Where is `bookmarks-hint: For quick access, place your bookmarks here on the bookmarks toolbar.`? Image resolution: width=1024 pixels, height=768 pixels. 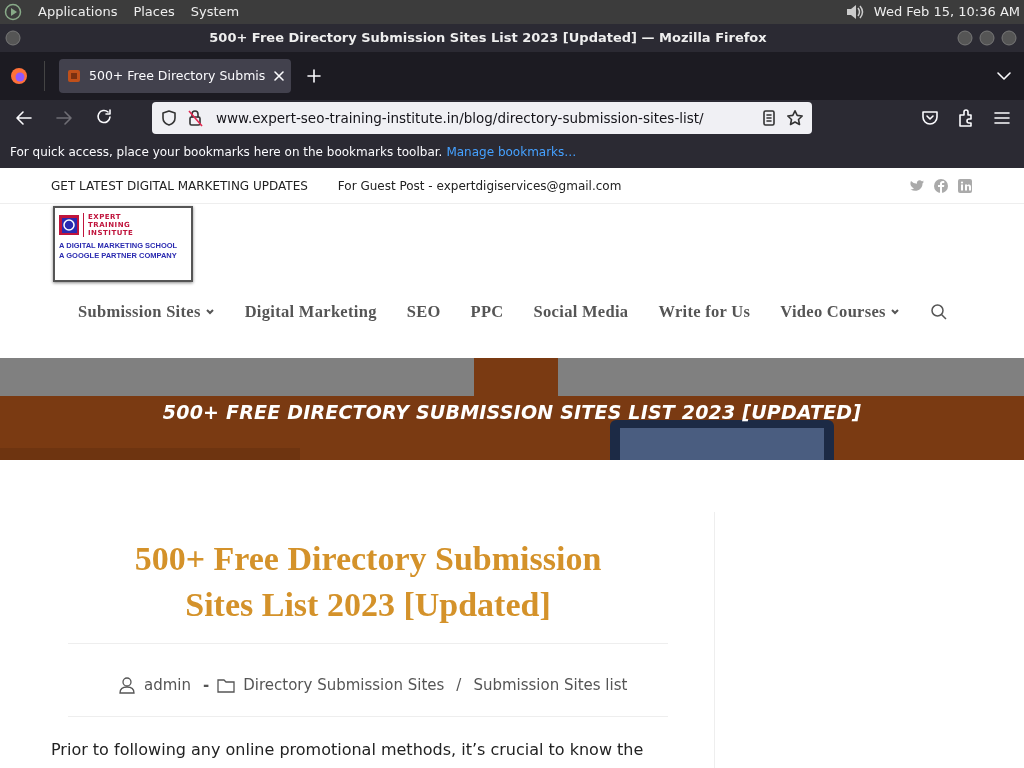
bookmarks-hint: For quick access, place your bookmarks here on the bookmarks toolbar. is located at coordinates (226, 152).